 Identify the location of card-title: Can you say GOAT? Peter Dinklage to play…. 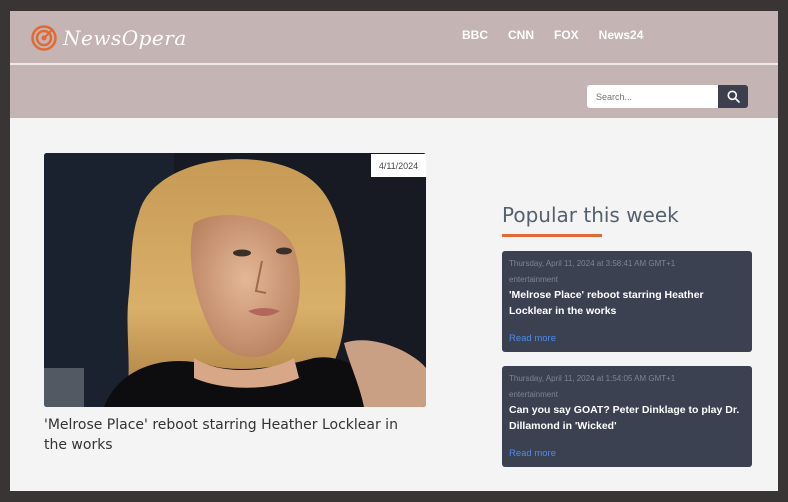
(627, 418).